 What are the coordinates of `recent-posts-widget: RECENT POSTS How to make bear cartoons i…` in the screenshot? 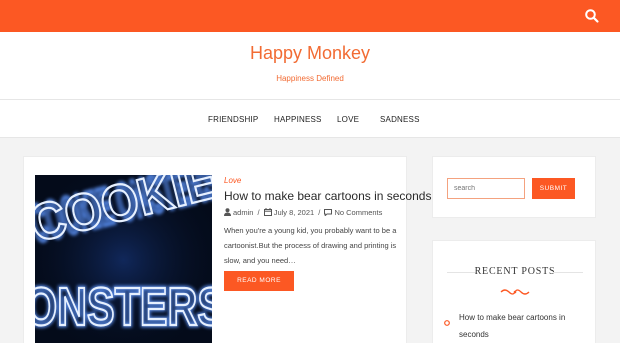 It's located at (514, 291).